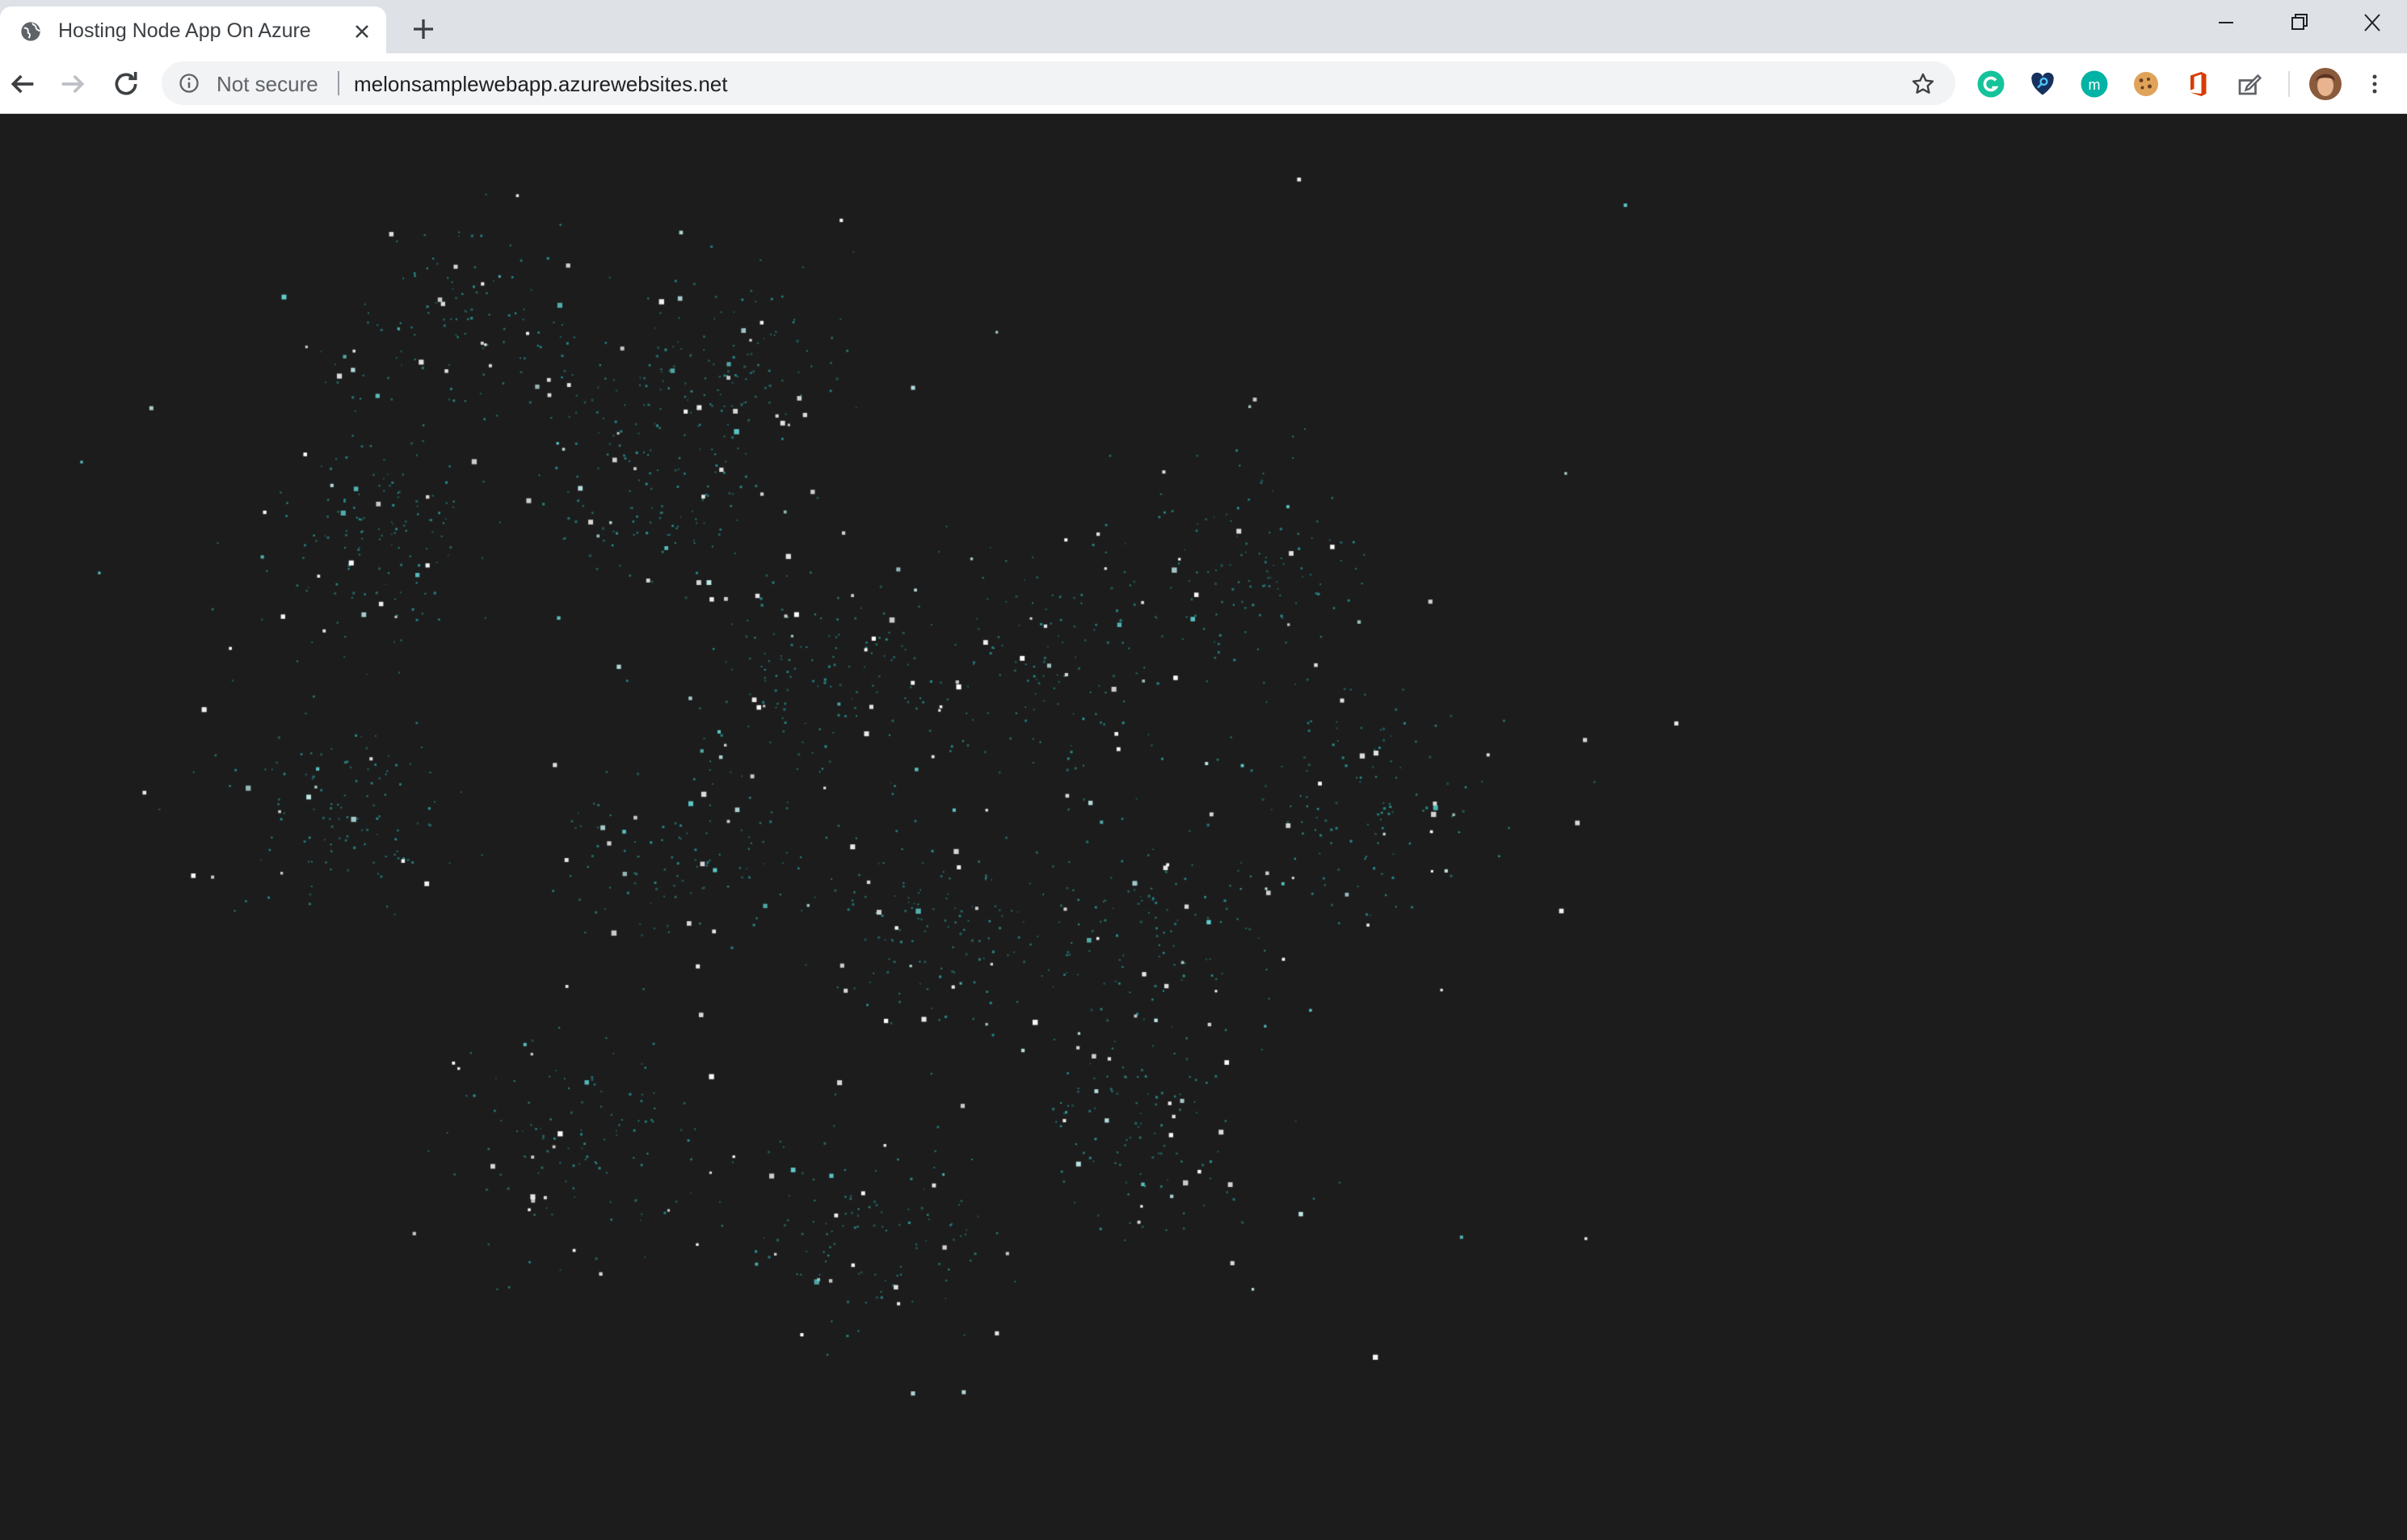  I want to click on more-vertical-icon, so click(2374, 84).